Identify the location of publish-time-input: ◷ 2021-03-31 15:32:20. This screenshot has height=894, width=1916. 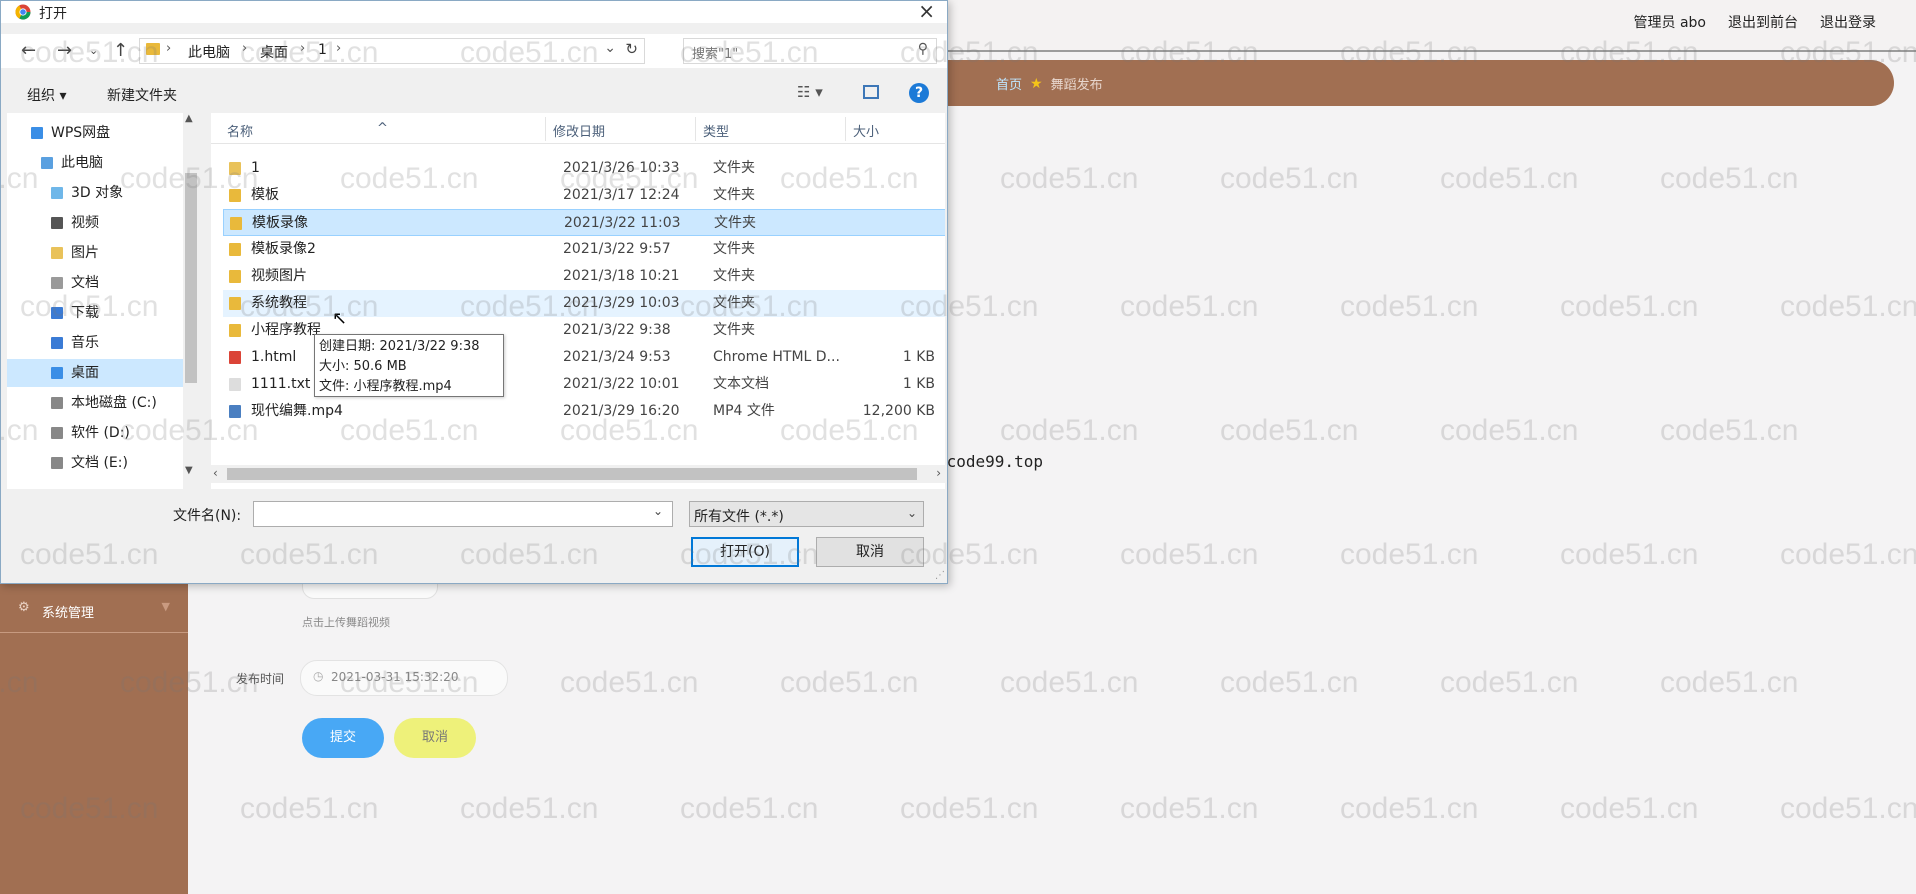
(404, 678).